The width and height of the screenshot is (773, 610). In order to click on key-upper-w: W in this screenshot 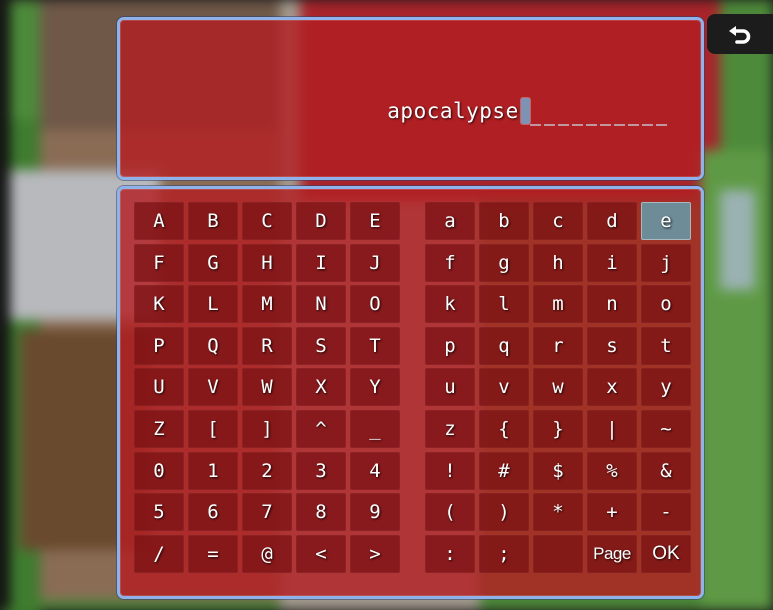, I will do `click(267, 387)`.